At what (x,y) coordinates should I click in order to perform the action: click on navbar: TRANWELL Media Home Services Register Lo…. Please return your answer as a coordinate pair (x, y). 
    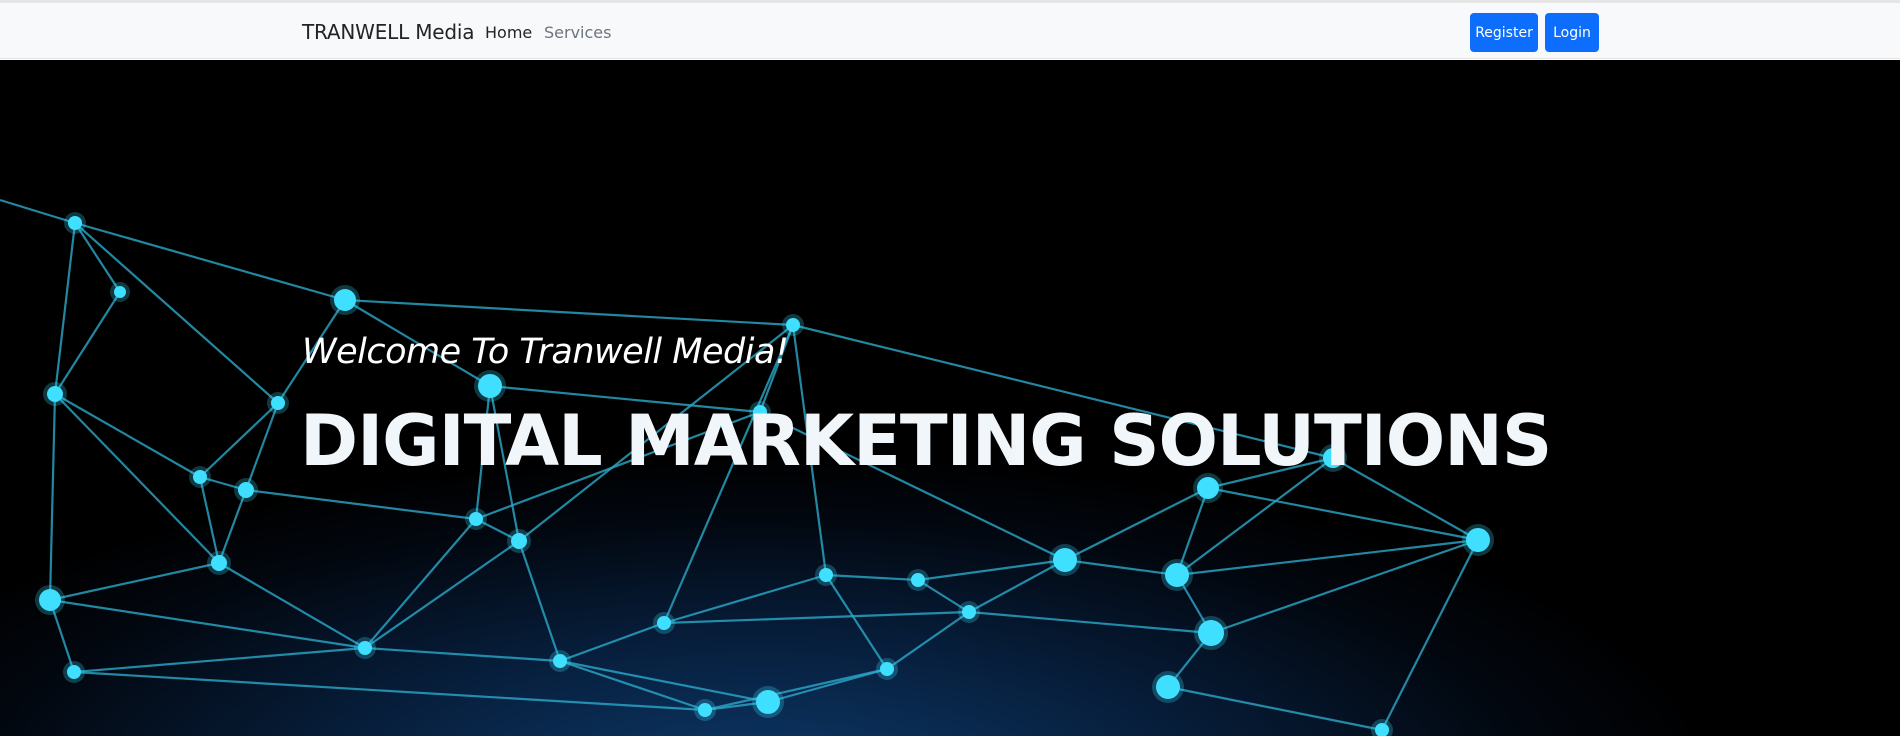
    Looking at the image, I should click on (950, 31).